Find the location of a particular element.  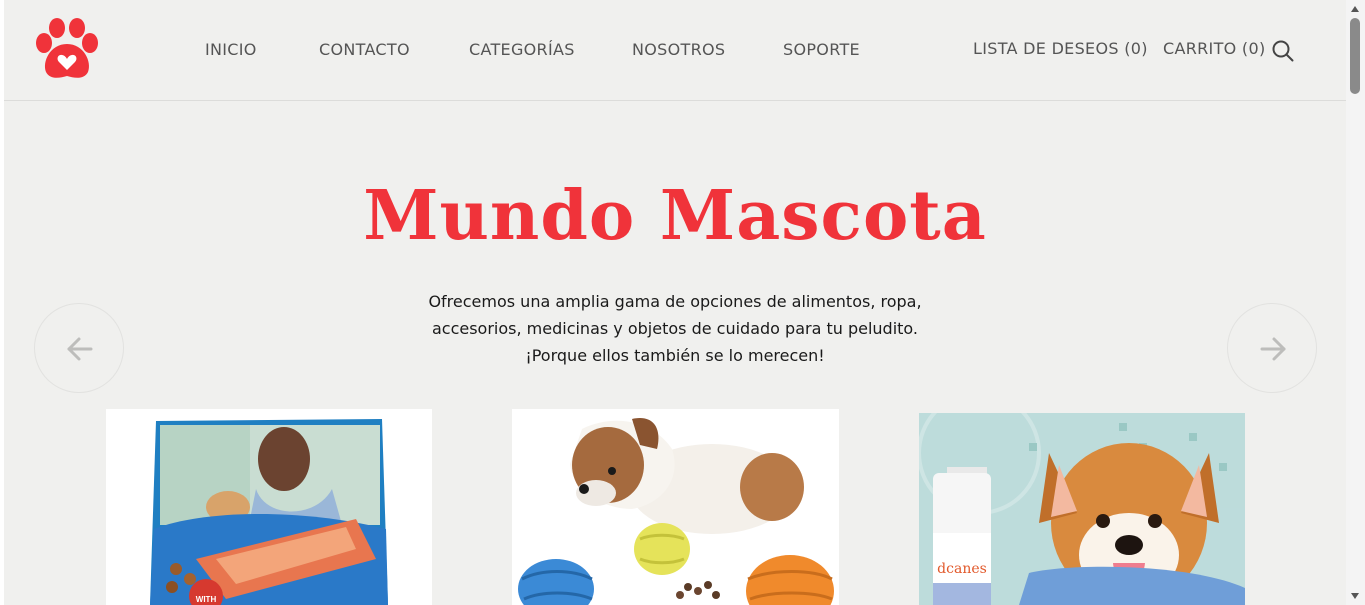

product-card-shampoo: dcanes is located at coordinates (1082, 509).